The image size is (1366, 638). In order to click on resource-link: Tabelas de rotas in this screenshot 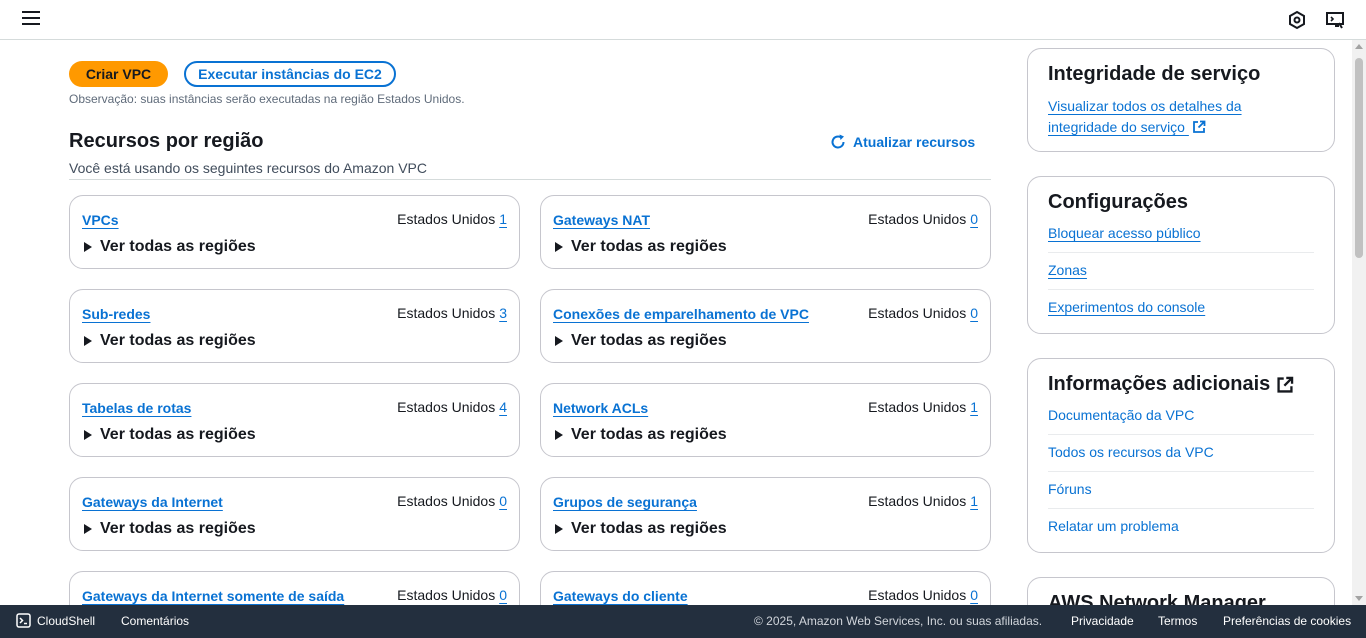, I will do `click(136, 408)`.